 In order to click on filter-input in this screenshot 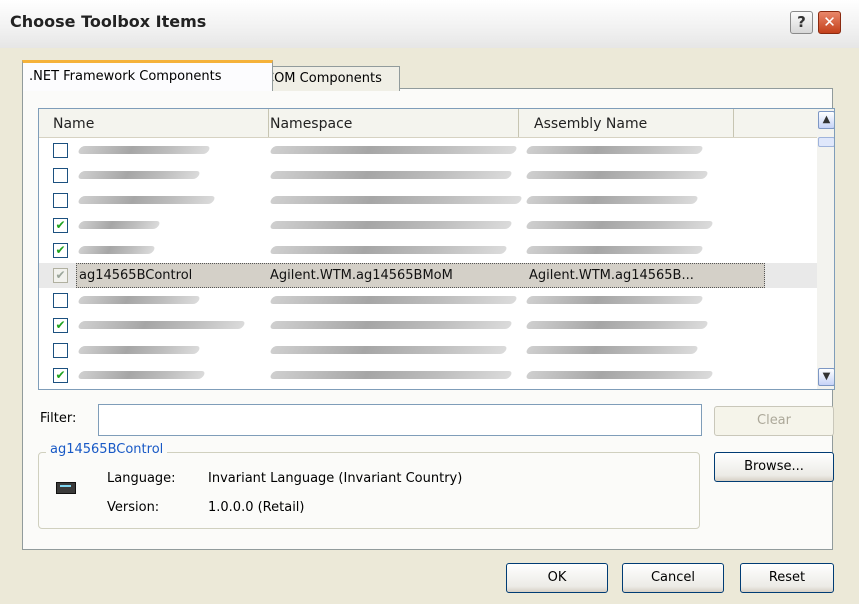, I will do `click(400, 420)`.